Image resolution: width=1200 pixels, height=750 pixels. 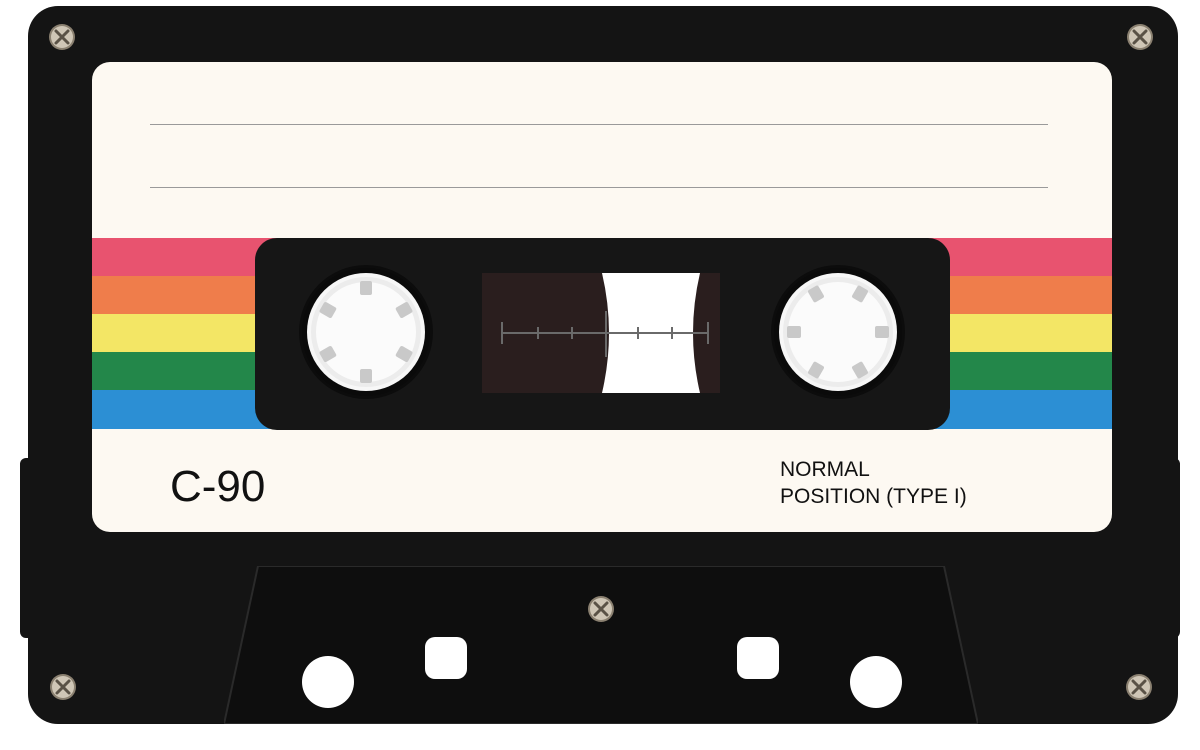 What do you see at coordinates (446, 658) in the screenshot?
I see `left-pin-hole` at bounding box center [446, 658].